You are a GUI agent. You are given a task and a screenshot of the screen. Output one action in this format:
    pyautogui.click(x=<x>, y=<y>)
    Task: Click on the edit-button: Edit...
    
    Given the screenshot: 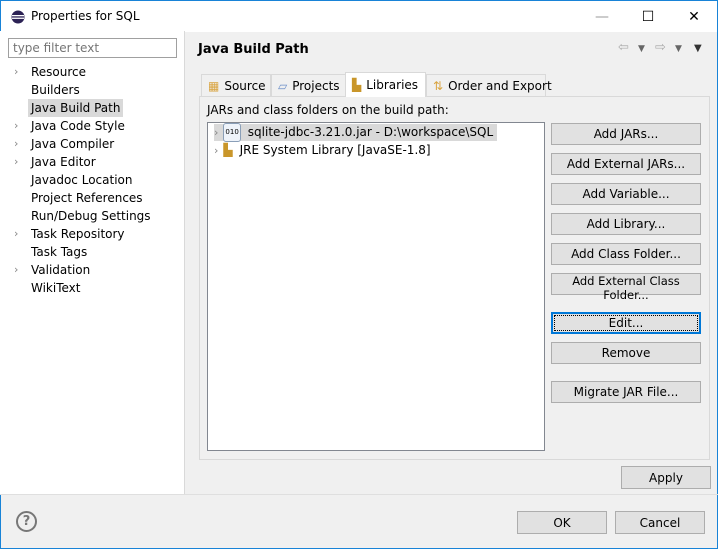 What is the action you would take?
    pyautogui.click(x=626, y=323)
    